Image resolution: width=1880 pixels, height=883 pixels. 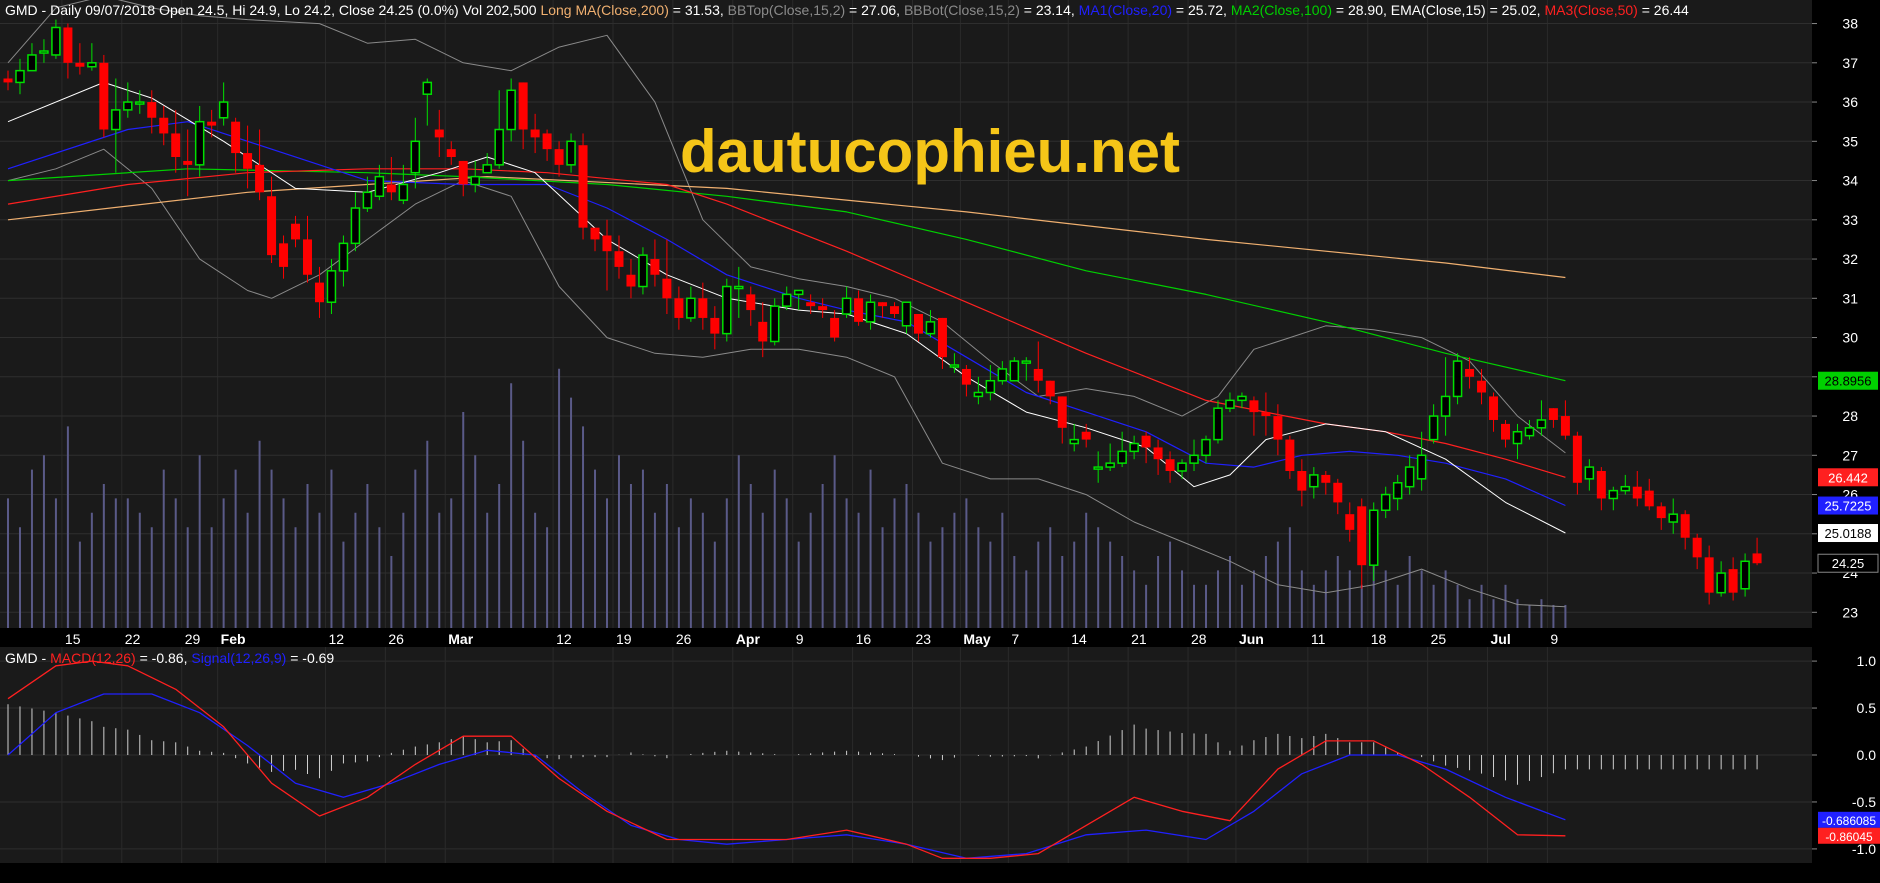 I want to click on header-ma3-label: MA3(Close,50), so click(x=1590, y=10).